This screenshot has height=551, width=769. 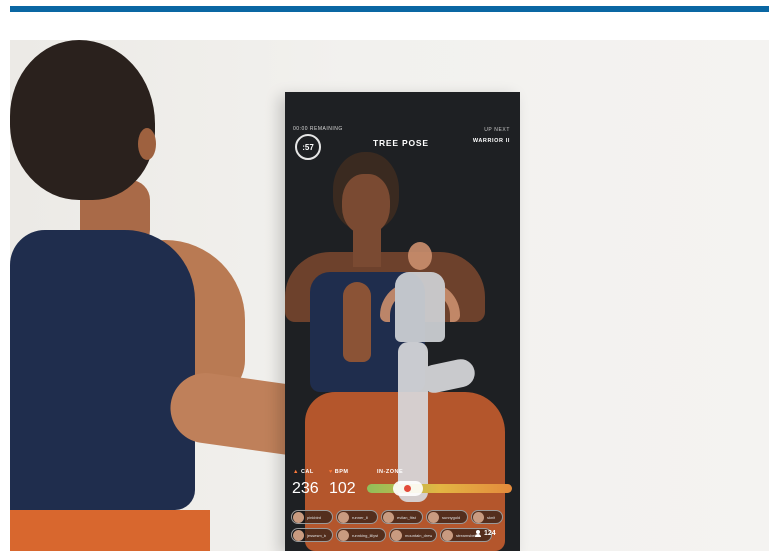 I want to click on person-leggings, so click(x=110, y=530).